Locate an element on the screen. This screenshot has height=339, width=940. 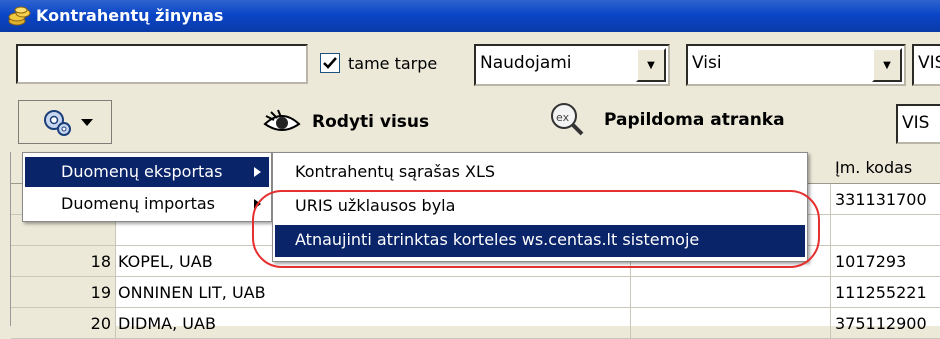
coins-icon is located at coordinates (19, 16).